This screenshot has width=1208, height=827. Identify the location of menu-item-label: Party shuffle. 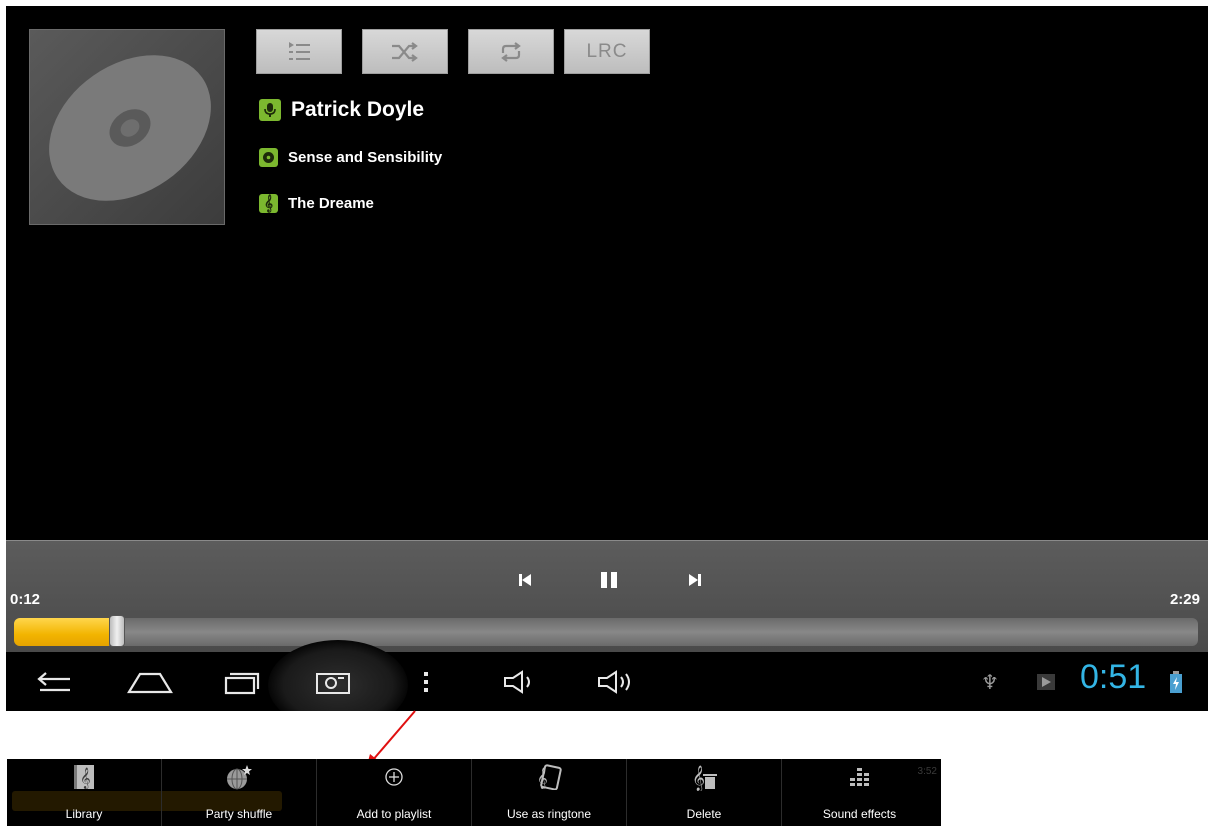
(239, 814).